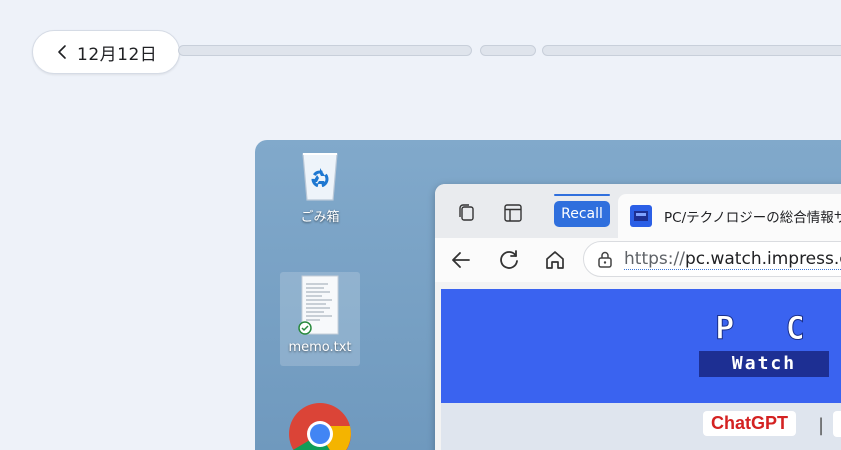 The image size is (841, 450). What do you see at coordinates (117, 54) in the screenshot?
I see `date-label: 12月12日` at bounding box center [117, 54].